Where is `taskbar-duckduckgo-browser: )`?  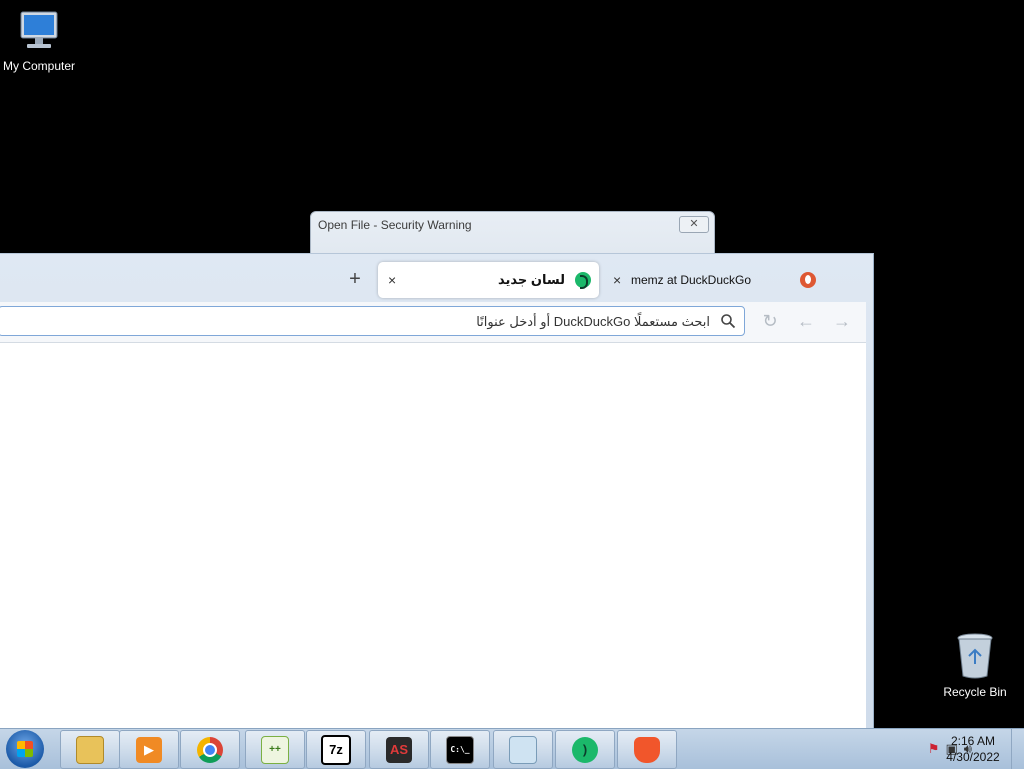 taskbar-duckduckgo-browser: ) is located at coordinates (585, 749).